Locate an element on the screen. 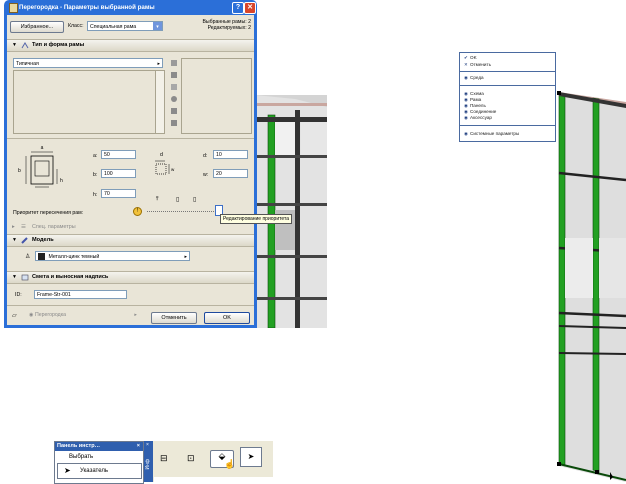 This screenshot has height=484, width=626. toolbox-titlebar: Панель инстр… × is located at coordinates (99, 446).